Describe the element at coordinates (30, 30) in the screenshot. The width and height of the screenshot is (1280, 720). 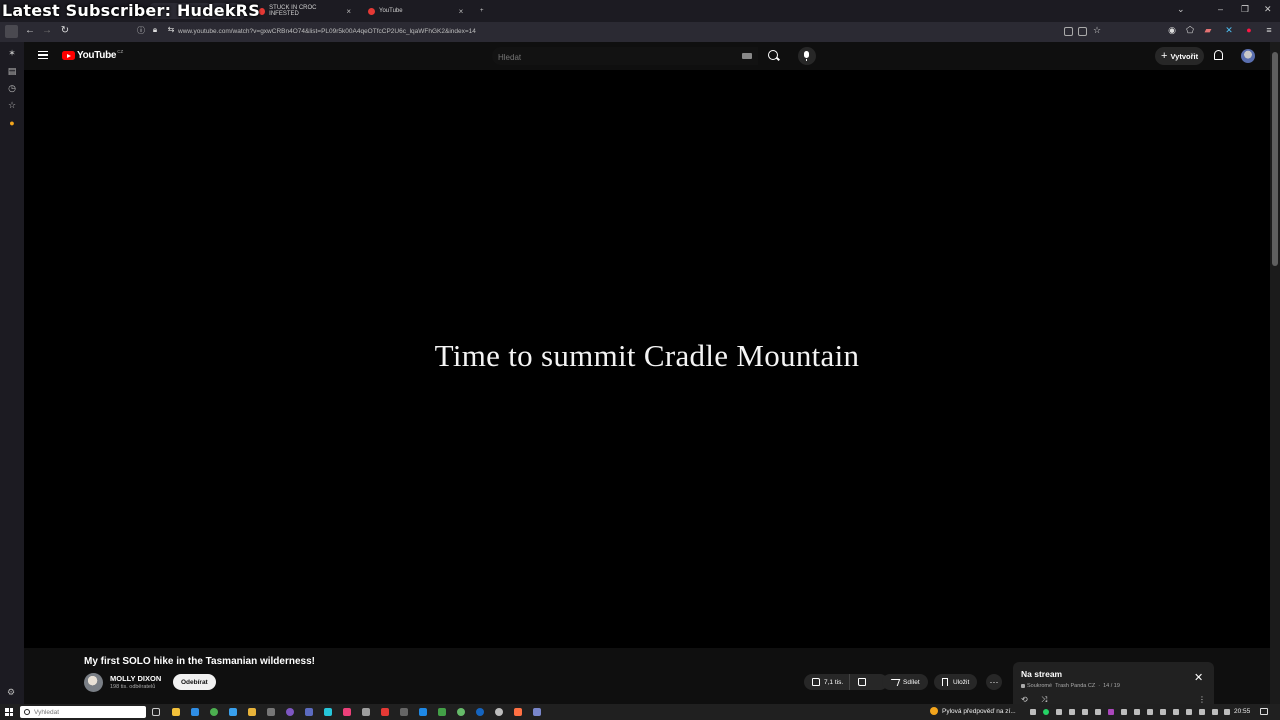
I see `back-arrow-icon: ←` at that location.